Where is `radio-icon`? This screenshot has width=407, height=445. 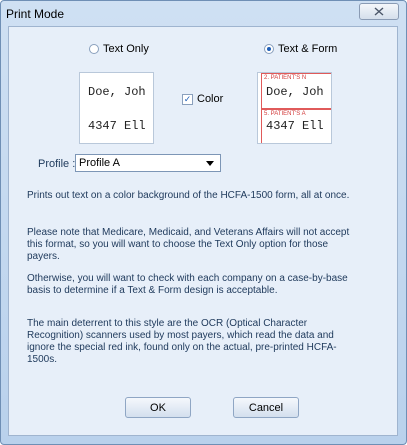
radio-icon is located at coordinates (94, 49).